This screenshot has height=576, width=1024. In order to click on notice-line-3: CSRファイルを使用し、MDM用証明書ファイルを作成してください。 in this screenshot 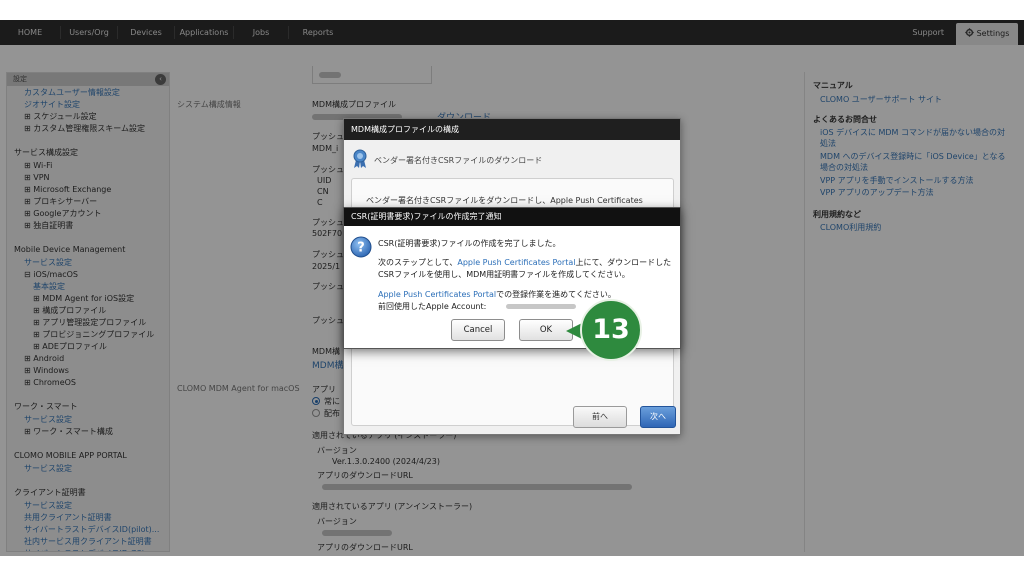, I will do `click(504, 274)`.